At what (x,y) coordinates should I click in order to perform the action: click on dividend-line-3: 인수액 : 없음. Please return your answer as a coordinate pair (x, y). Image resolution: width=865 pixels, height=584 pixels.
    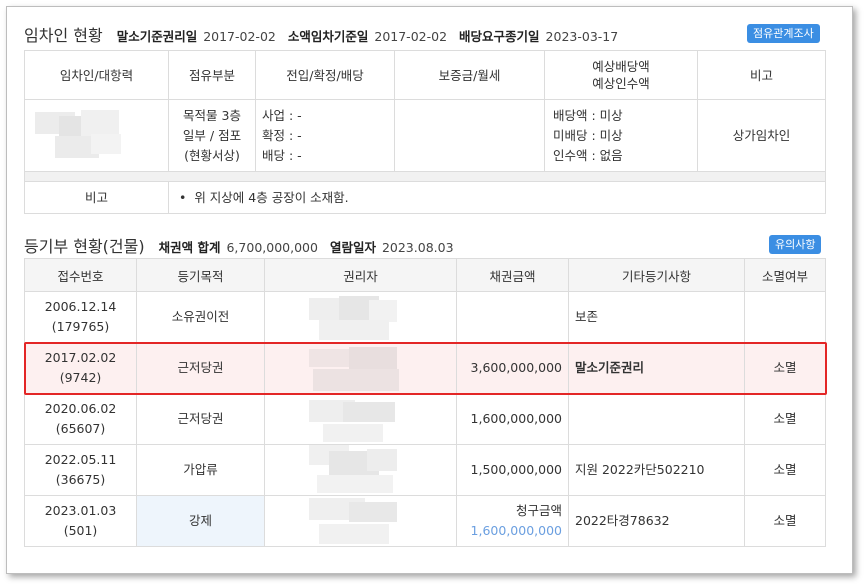
    Looking at the image, I should click on (588, 155).